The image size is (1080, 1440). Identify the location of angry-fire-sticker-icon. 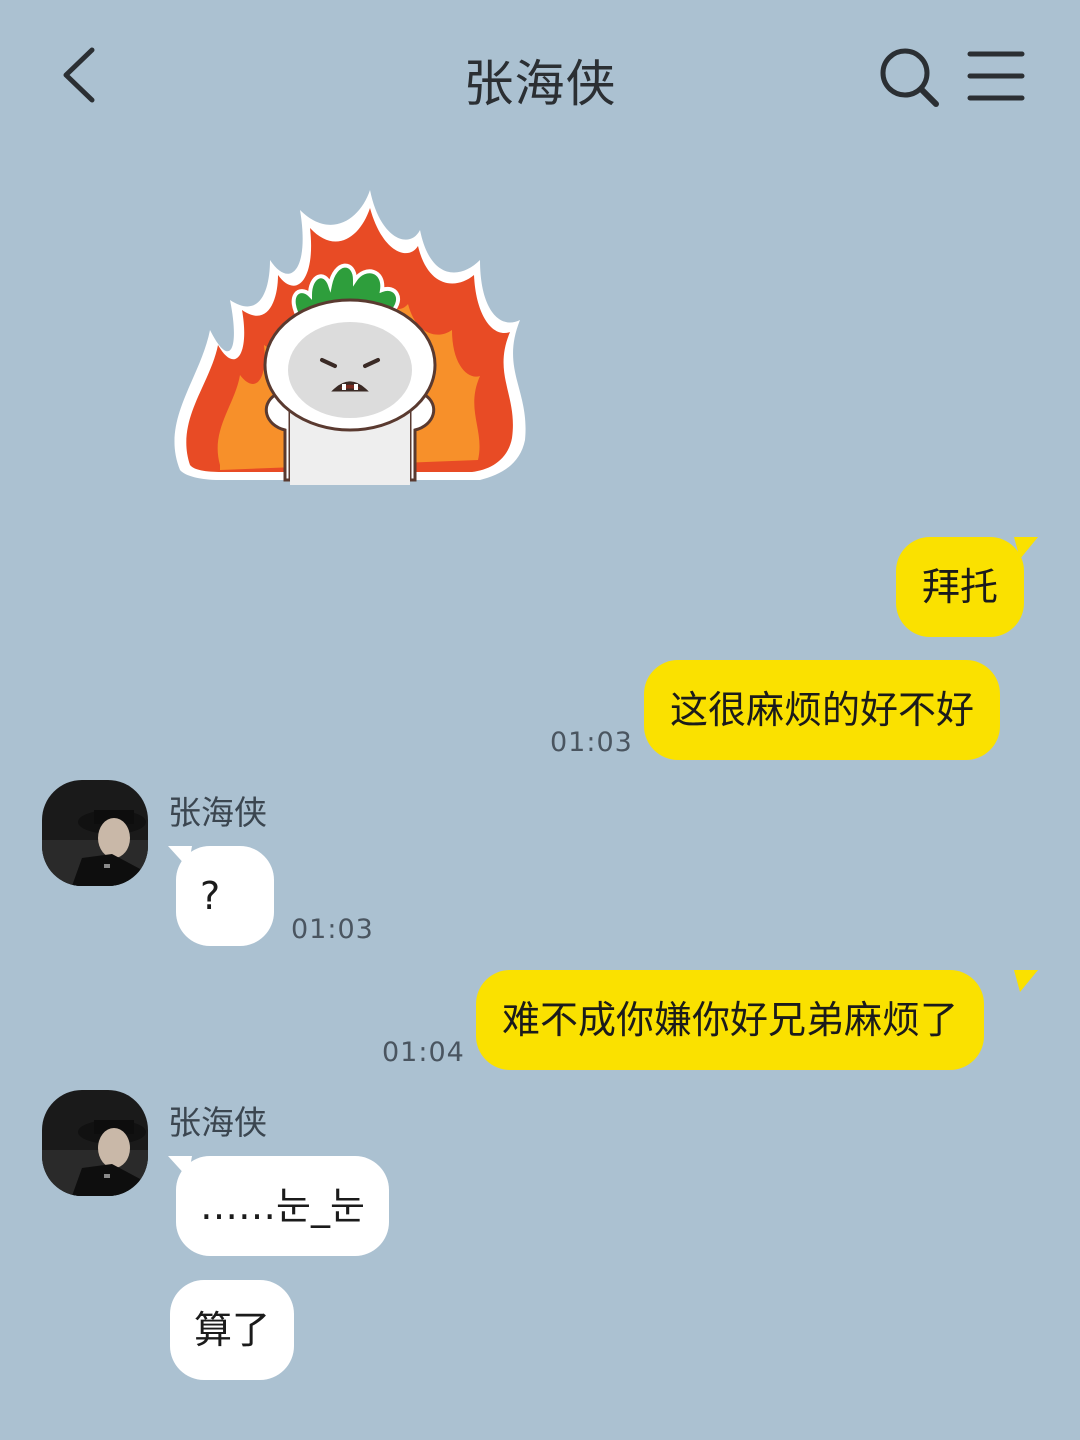
(350, 337).